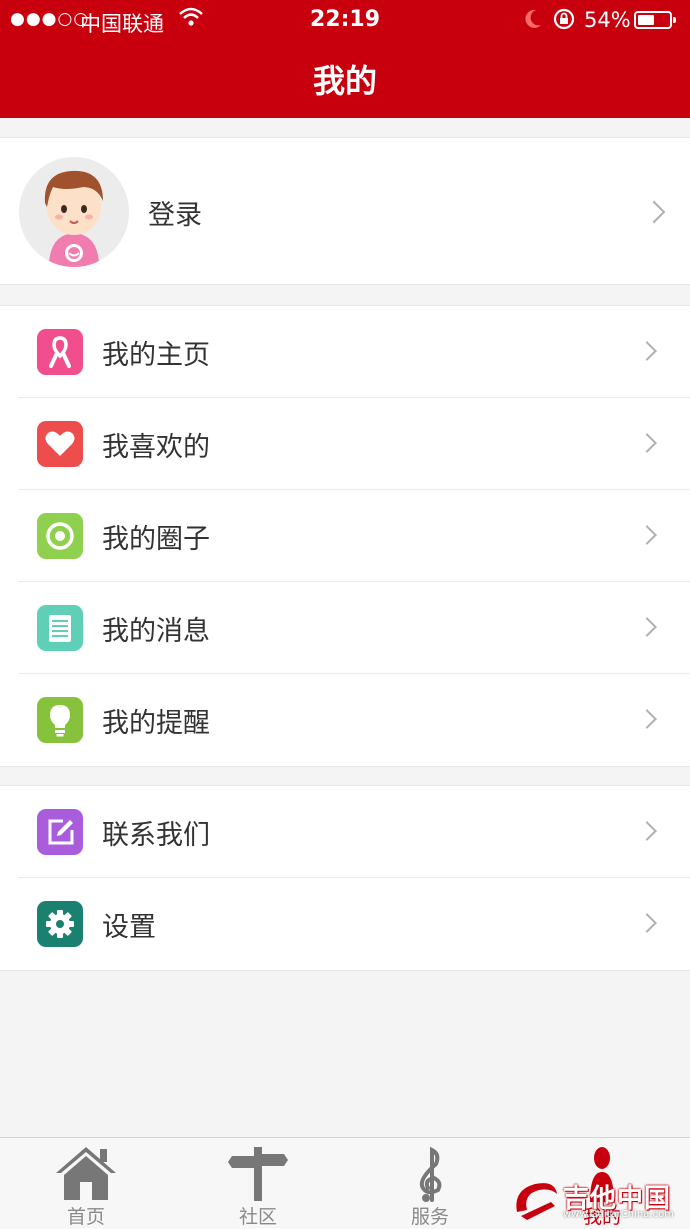 The width and height of the screenshot is (690, 1229). I want to click on watermark: 吉他中国 www.GuitarChina.com, so click(598, 1200).